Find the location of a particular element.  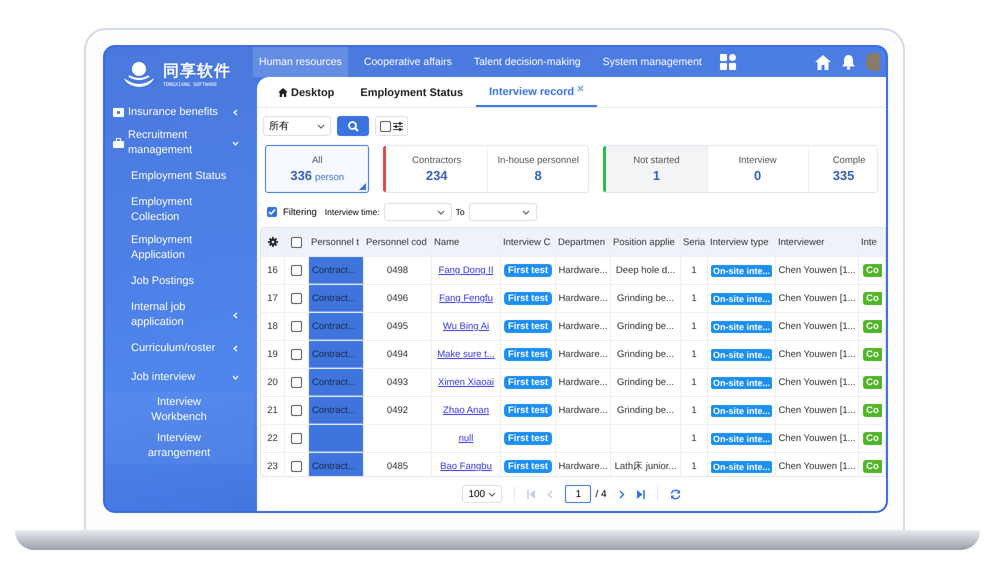

sidebar-item: Internal job application is located at coordinates (179, 315).